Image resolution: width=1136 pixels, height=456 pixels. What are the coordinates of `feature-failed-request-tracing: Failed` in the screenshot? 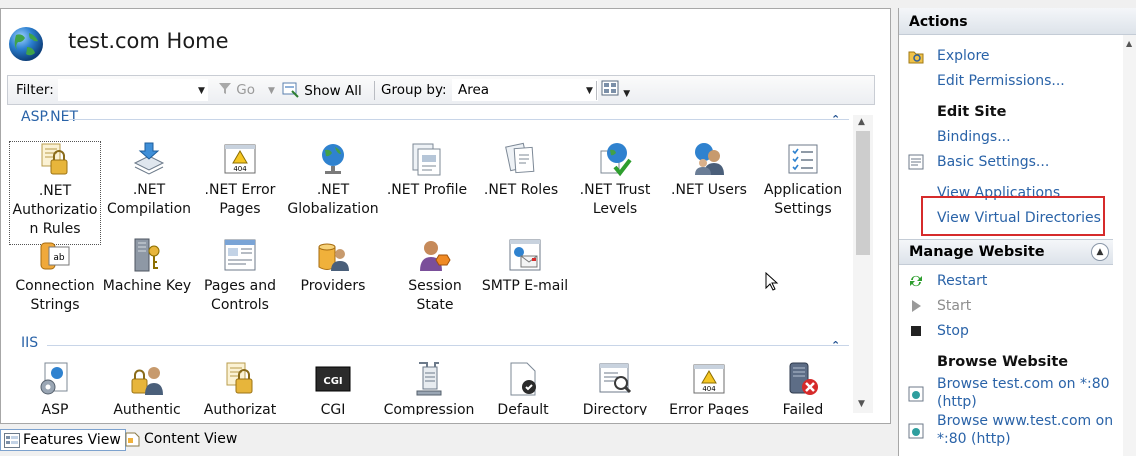 It's located at (803, 388).